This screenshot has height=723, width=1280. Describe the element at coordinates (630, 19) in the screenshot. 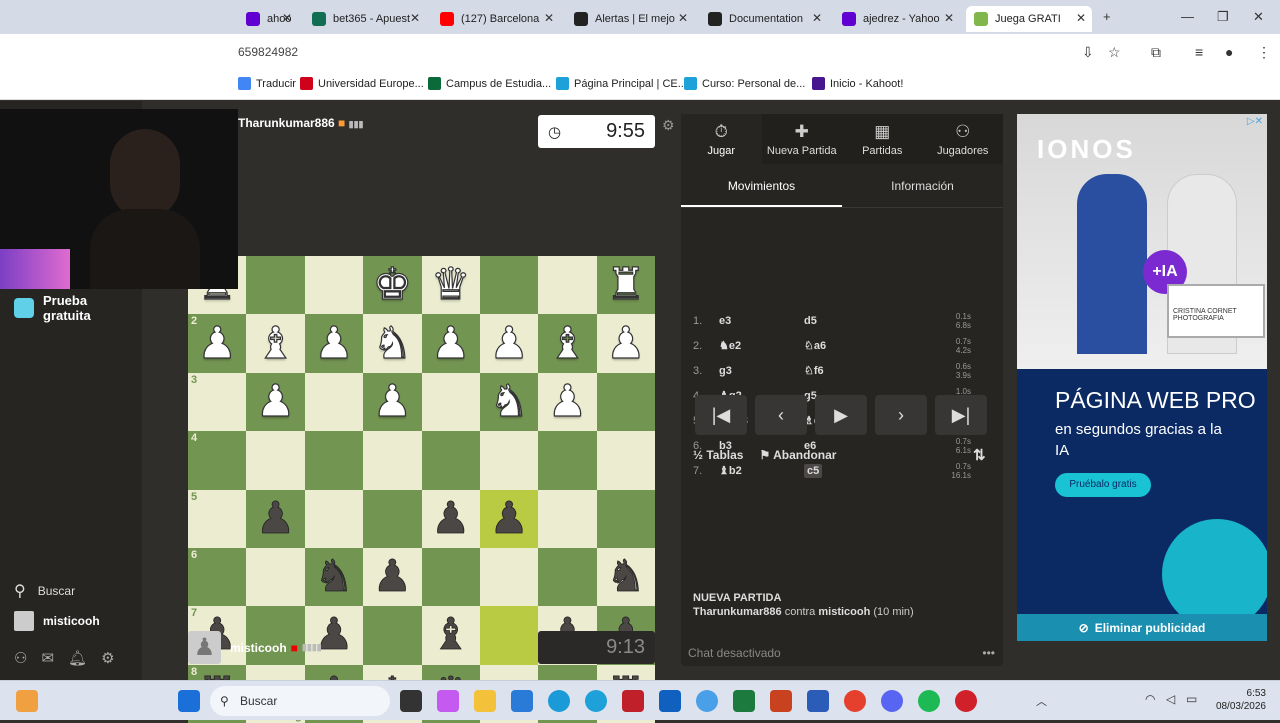

I see `browser-tab: Alertas | El mejo ✕` at that location.